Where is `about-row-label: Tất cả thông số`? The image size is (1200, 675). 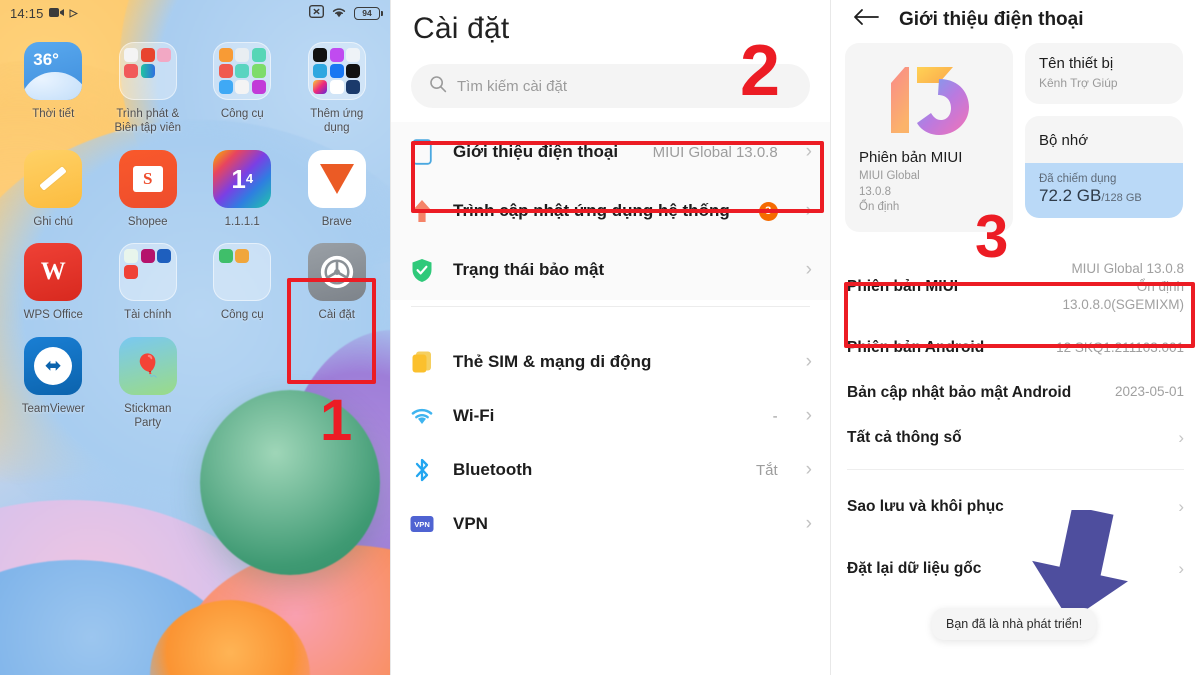
about-row-label: Tất cả thông số is located at coordinates (904, 437).